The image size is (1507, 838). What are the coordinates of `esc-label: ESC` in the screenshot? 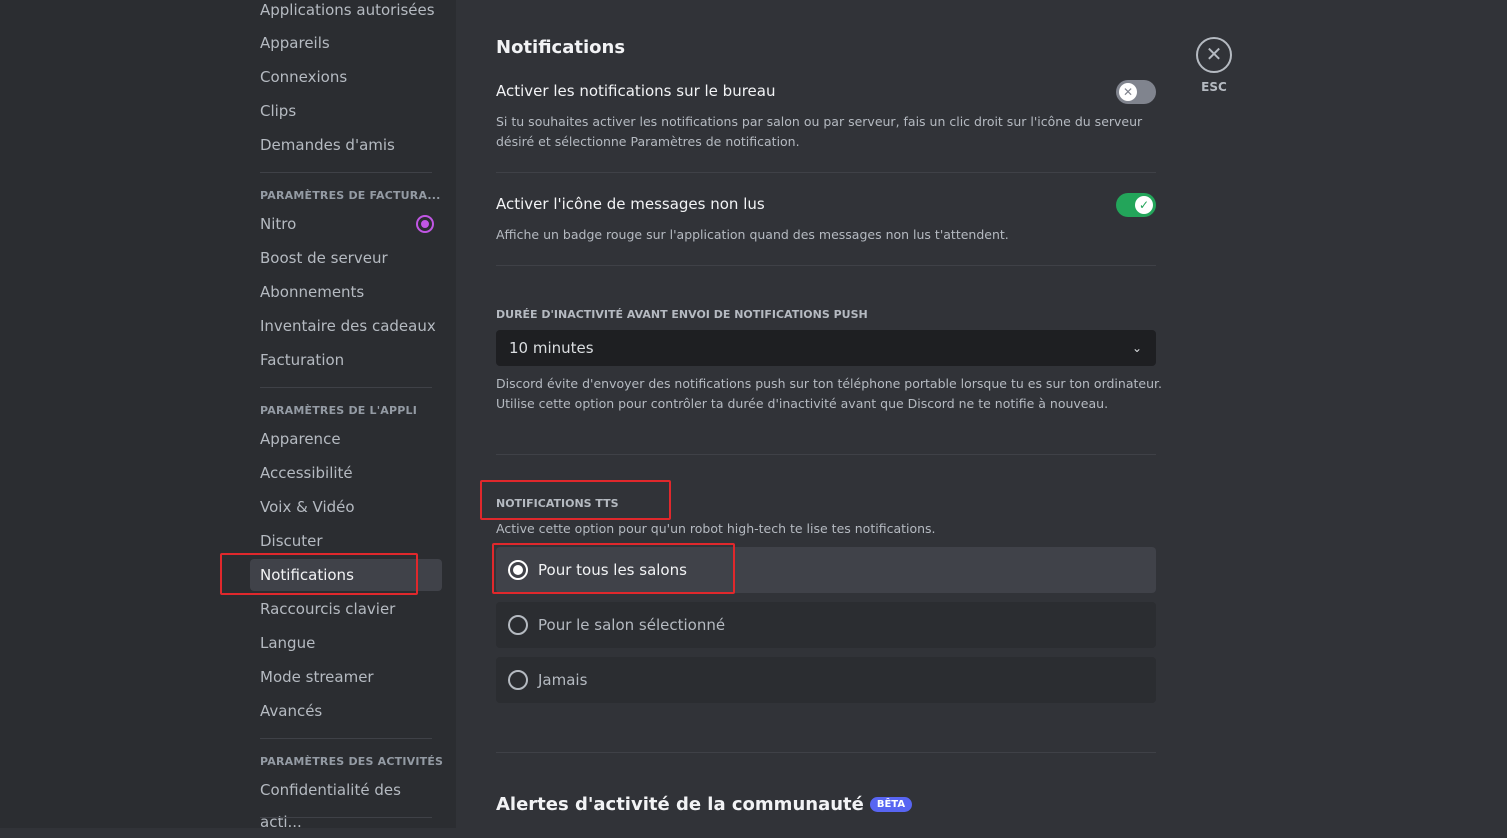 It's located at (1214, 87).